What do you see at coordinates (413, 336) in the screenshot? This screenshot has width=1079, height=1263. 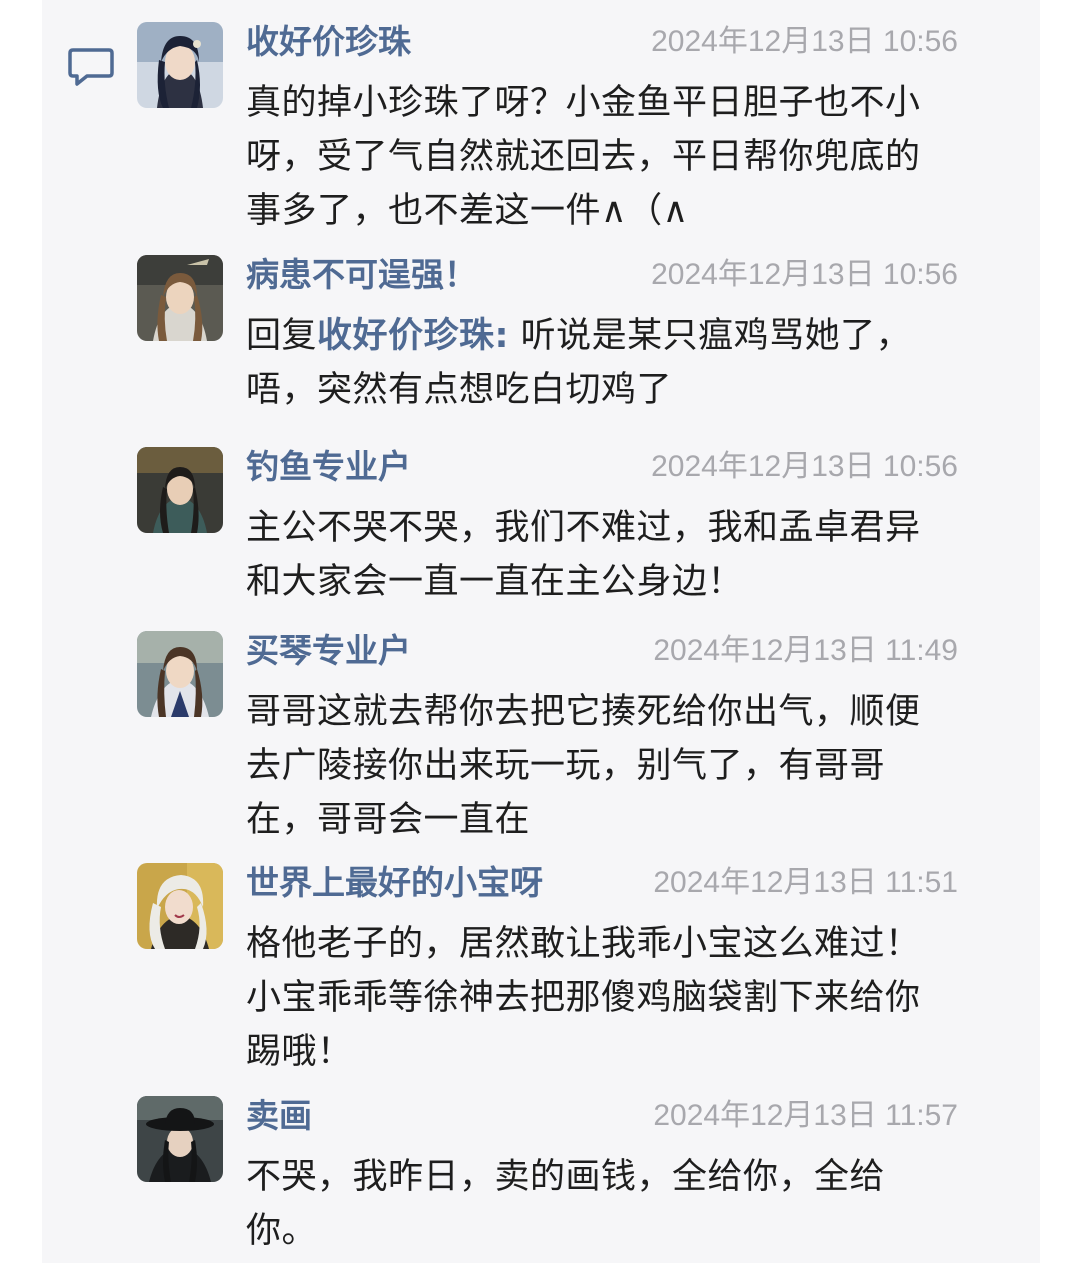 I see `reply-target-username: 收好价珍珠:` at bounding box center [413, 336].